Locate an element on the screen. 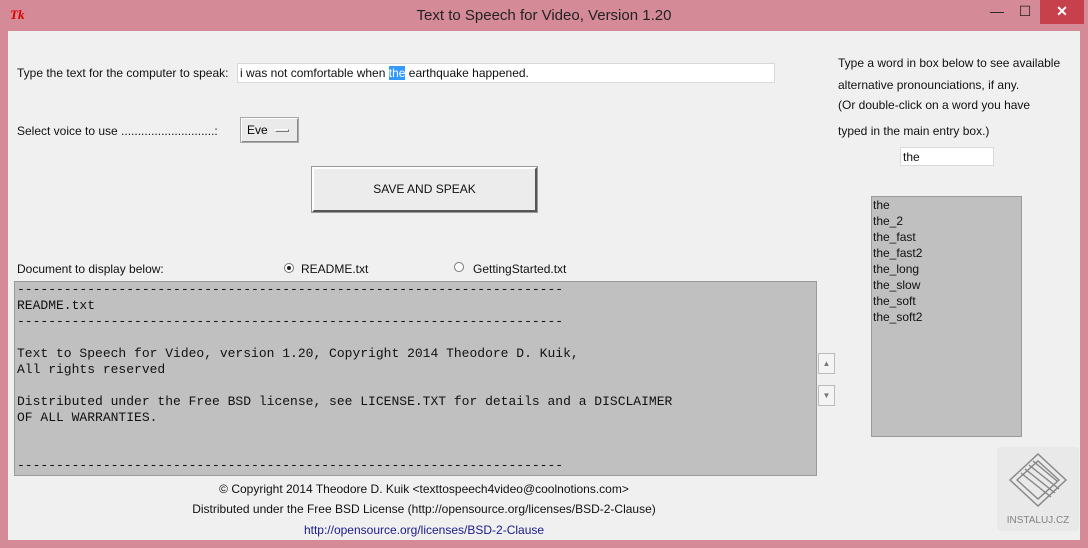  list-item: the_soft2 is located at coordinates (946, 317).